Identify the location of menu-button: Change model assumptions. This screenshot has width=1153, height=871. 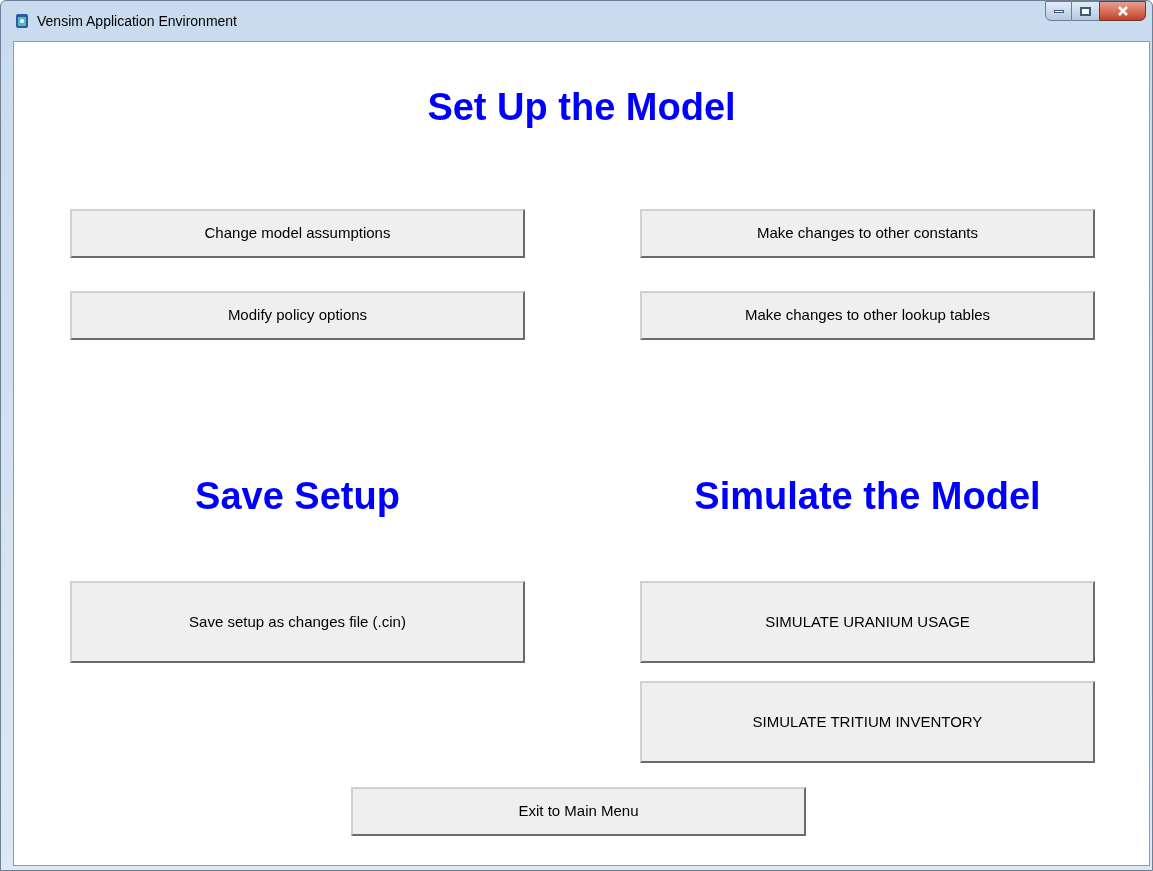
(297, 233).